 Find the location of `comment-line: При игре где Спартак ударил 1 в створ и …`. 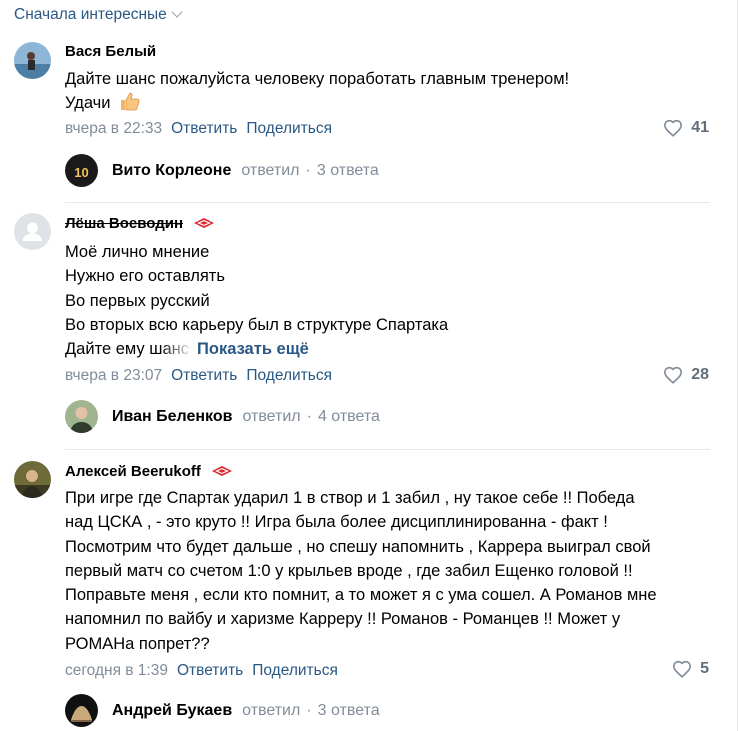

comment-line: При игре где Спартак ударил 1 в створ и … is located at coordinates (350, 498).